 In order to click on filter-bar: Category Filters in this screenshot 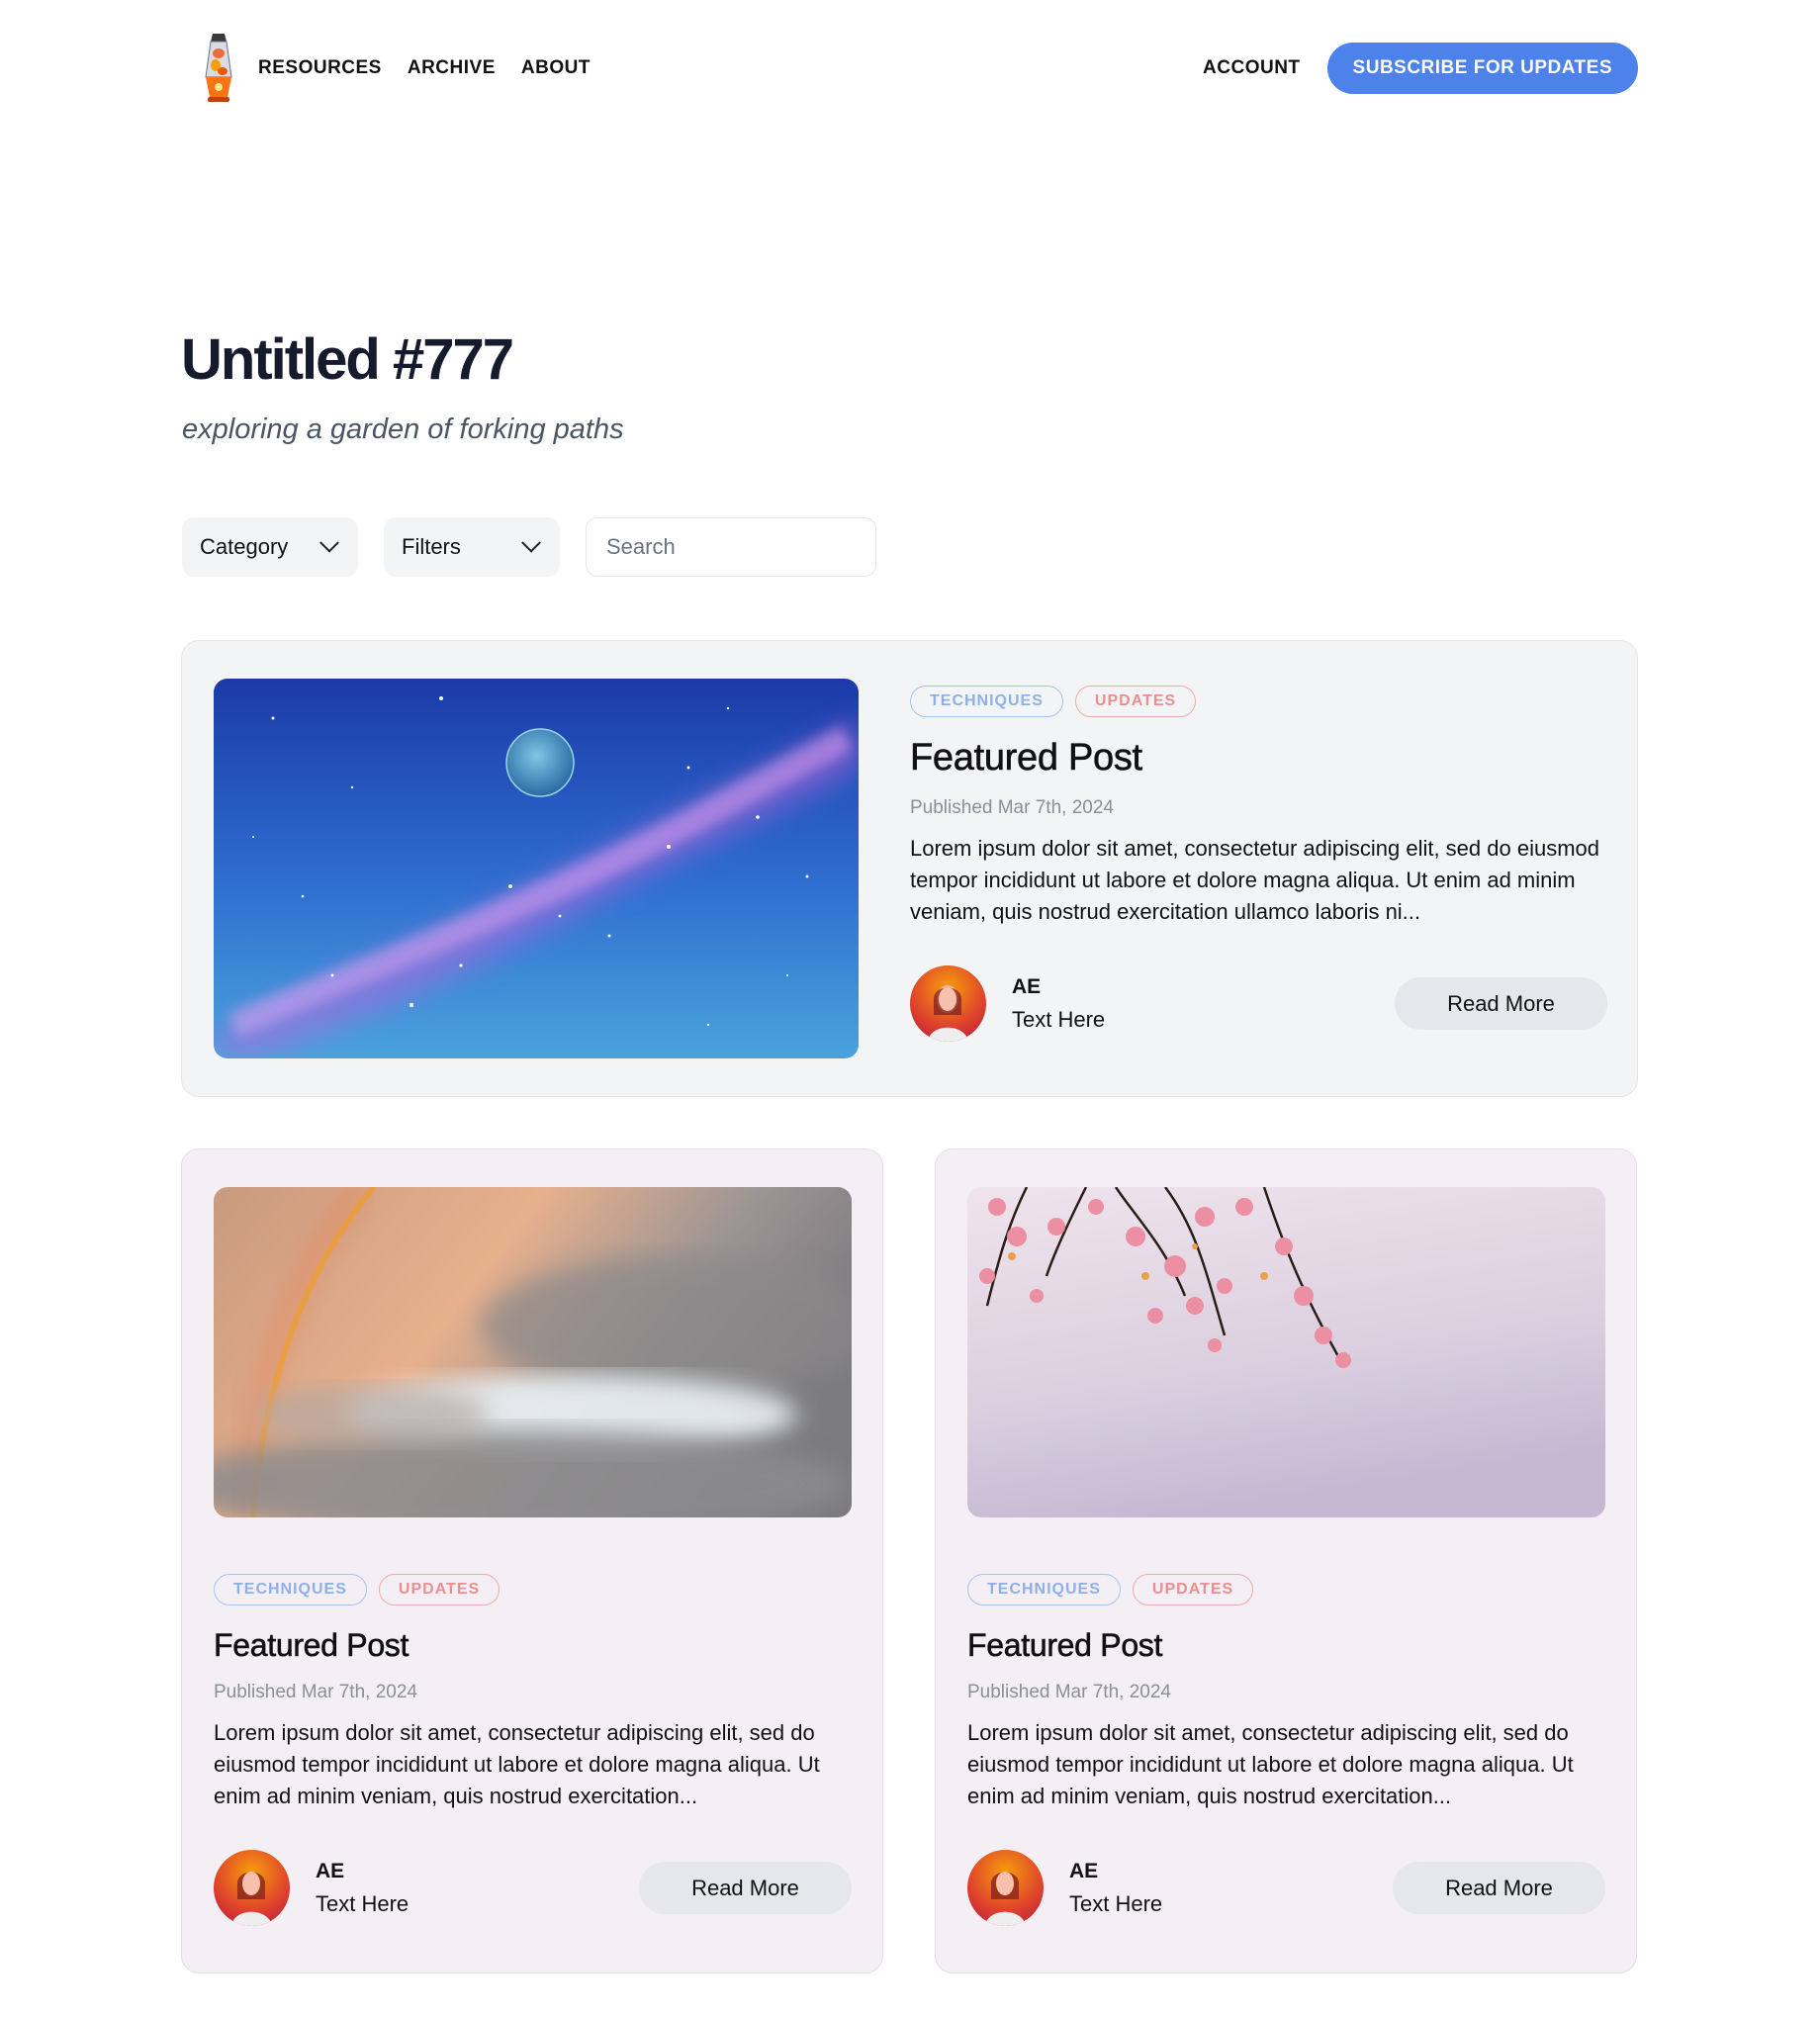, I will do `click(529, 547)`.